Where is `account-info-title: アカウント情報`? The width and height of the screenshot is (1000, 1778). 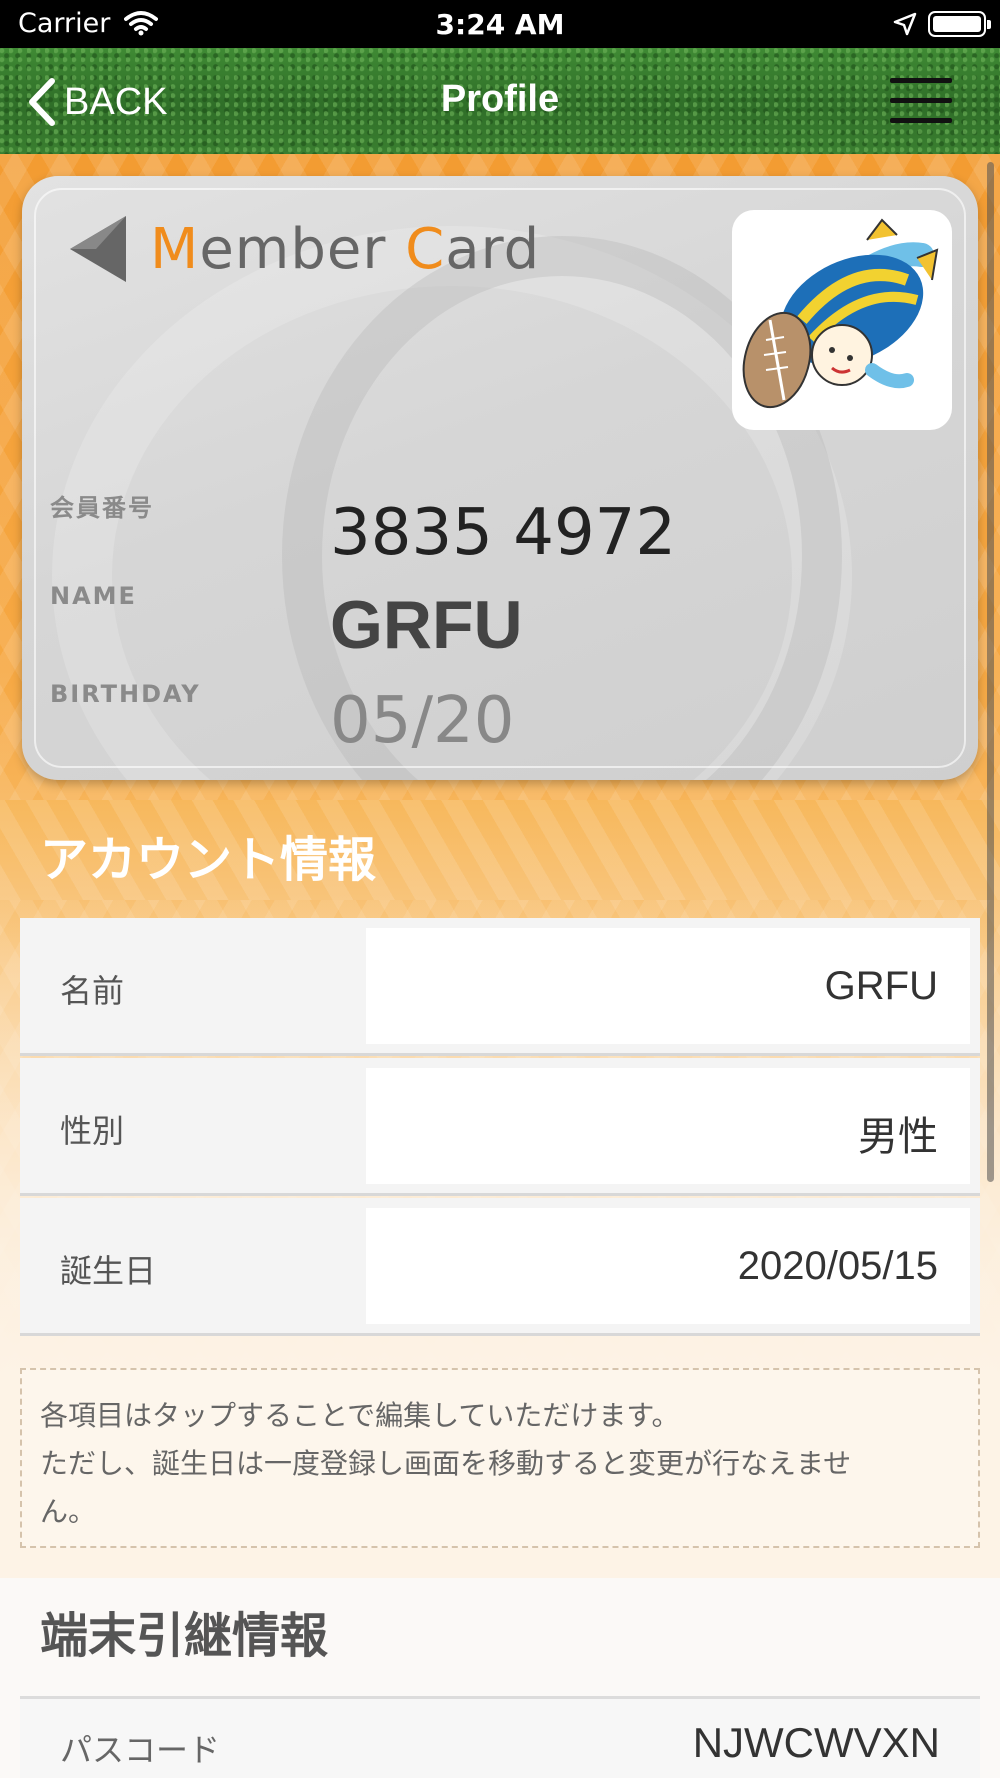 account-info-title: アカウント情報 is located at coordinates (208, 860).